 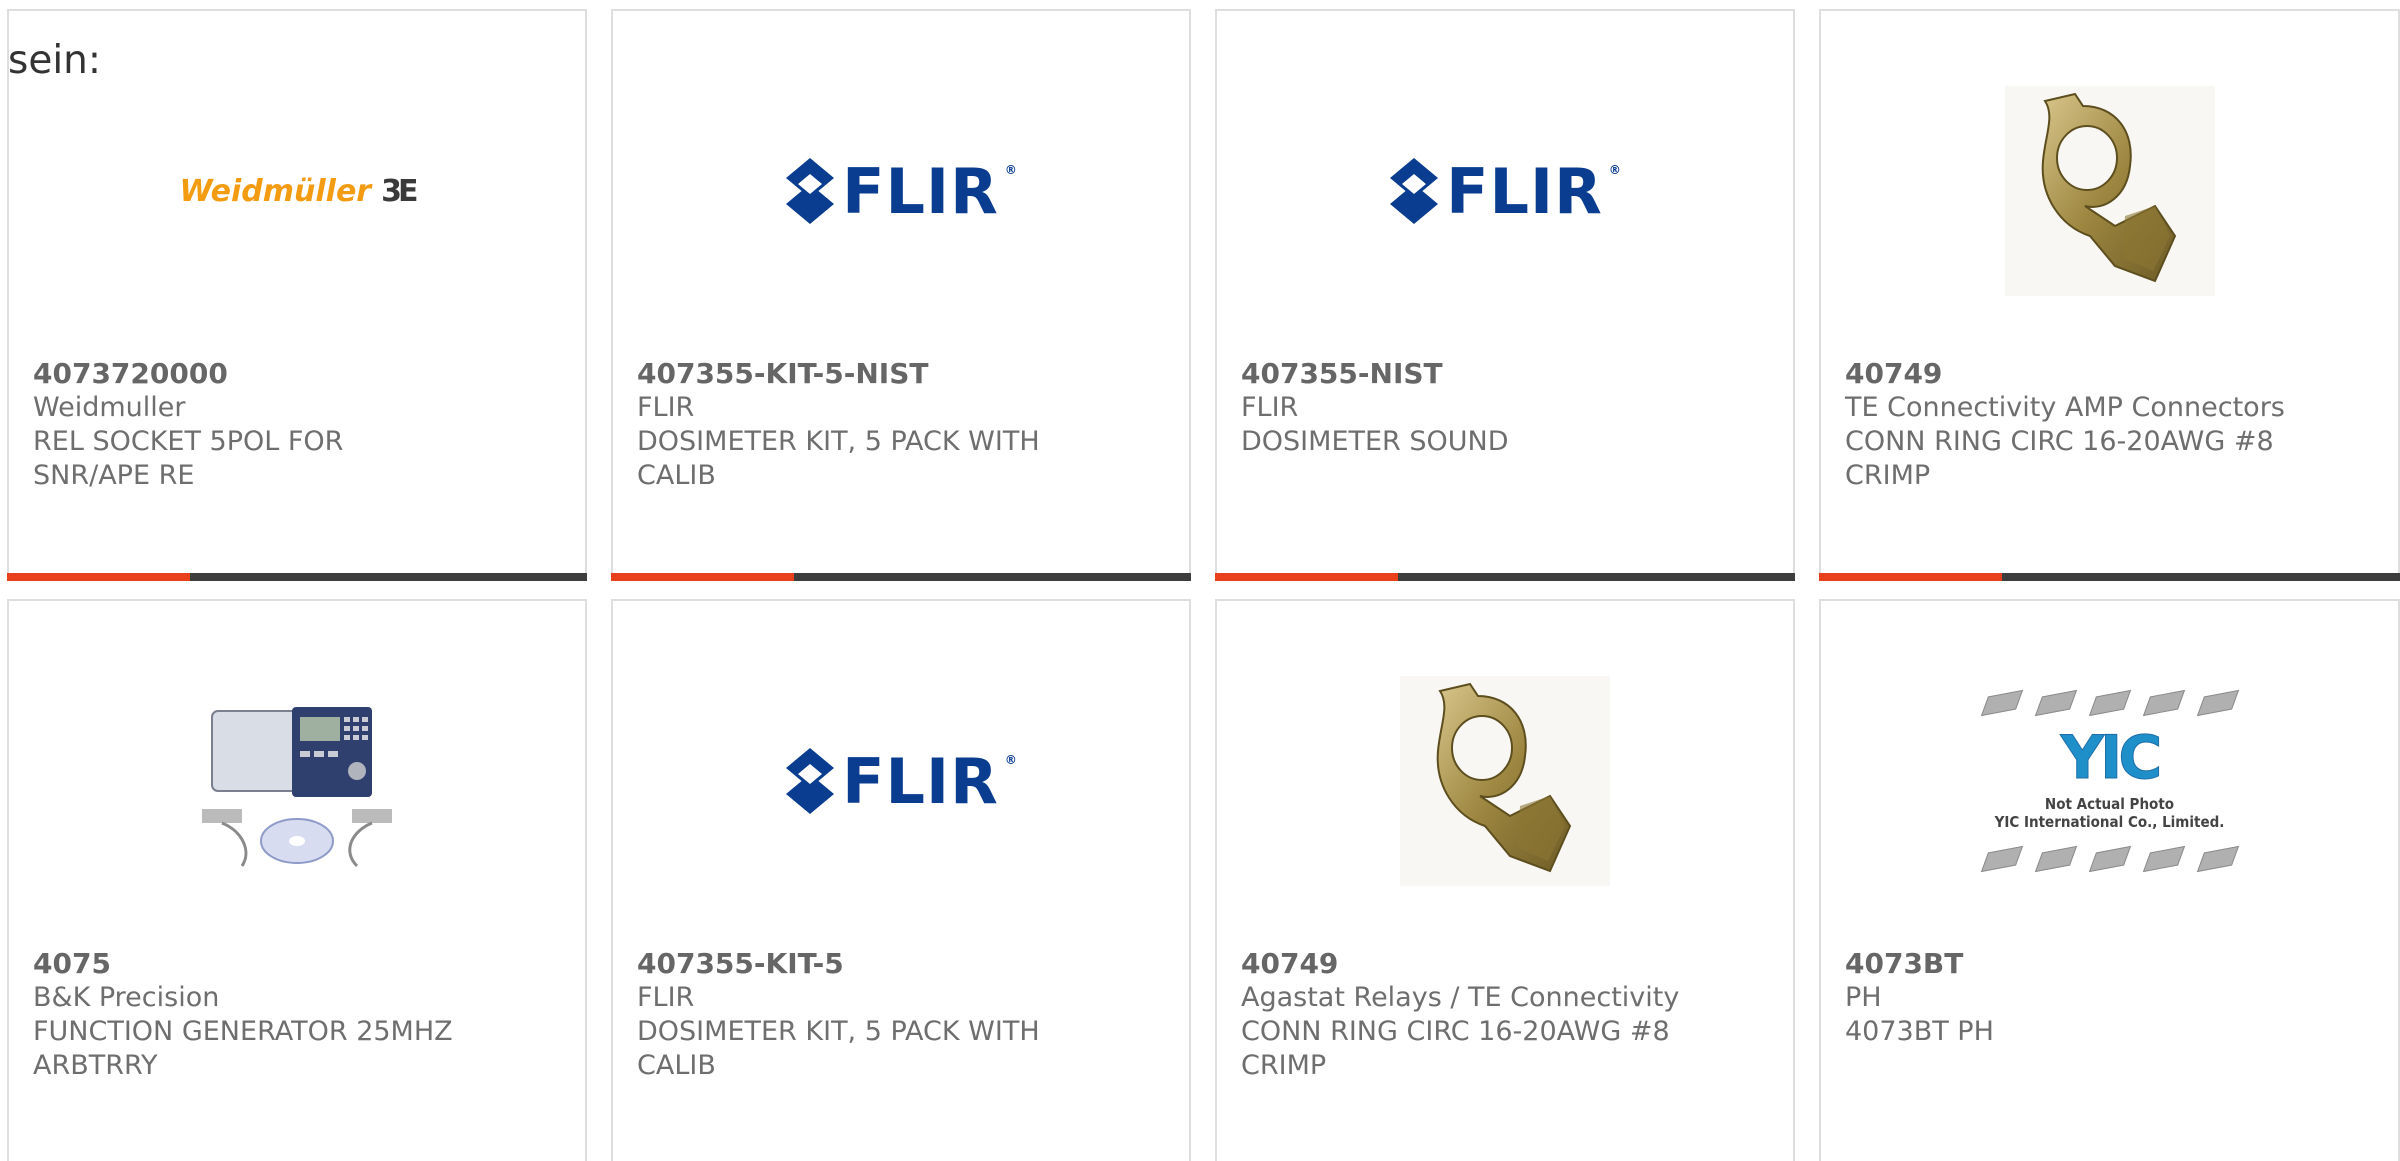 What do you see at coordinates (2109, 998) in the screenshot?
I see `product-info: 4073BT PH 4073BT PH` at bounding box center [2109, 998].